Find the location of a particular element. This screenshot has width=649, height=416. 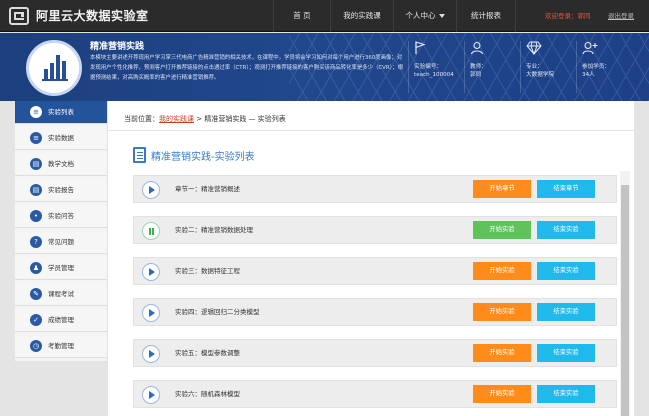

meta-teacher: 教师： 郭同 is located at coordinates (500, 60).